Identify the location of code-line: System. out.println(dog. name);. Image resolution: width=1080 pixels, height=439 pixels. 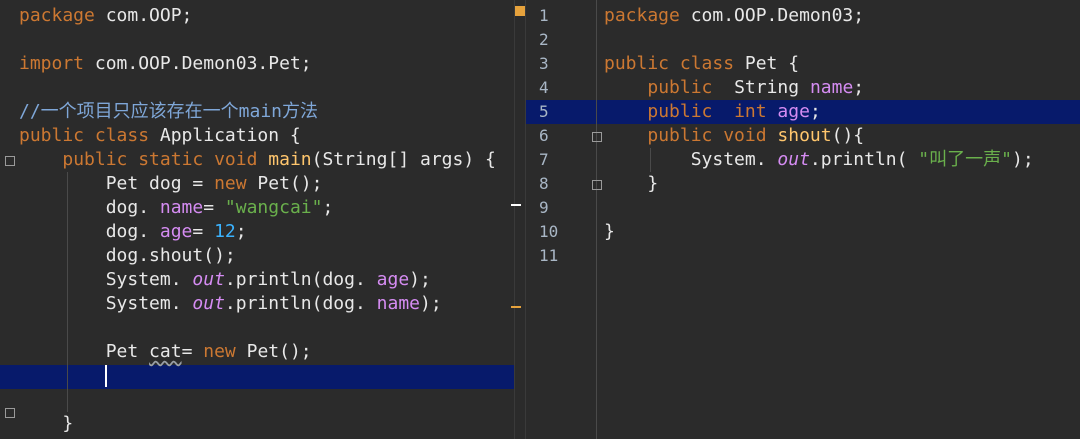
(230, 304).